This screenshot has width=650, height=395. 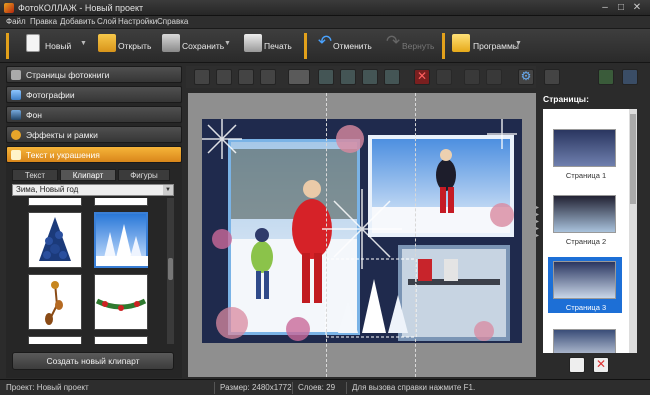 I want to click on undo-arrow-icon: ↶, so click(x=325, y=41).